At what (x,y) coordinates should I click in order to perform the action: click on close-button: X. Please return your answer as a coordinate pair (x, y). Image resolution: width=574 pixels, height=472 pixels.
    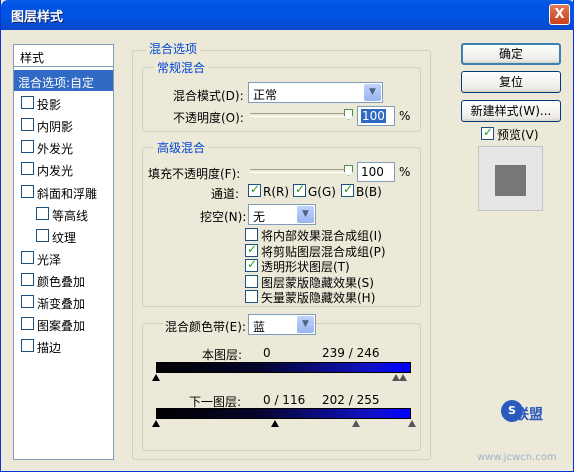
    Looking at the image, I should click on (559, 14).